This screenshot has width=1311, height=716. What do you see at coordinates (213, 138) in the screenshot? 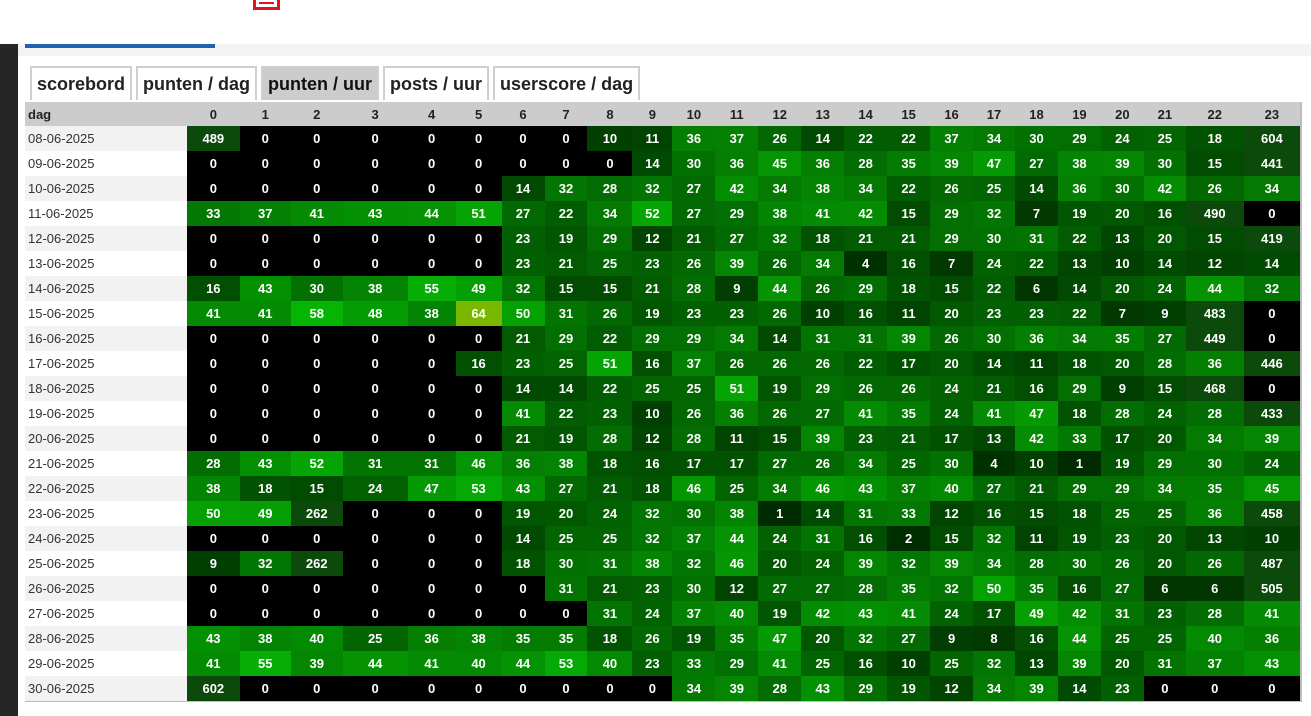
I see `heat-cell: 489` at bounding box center [213, 138].